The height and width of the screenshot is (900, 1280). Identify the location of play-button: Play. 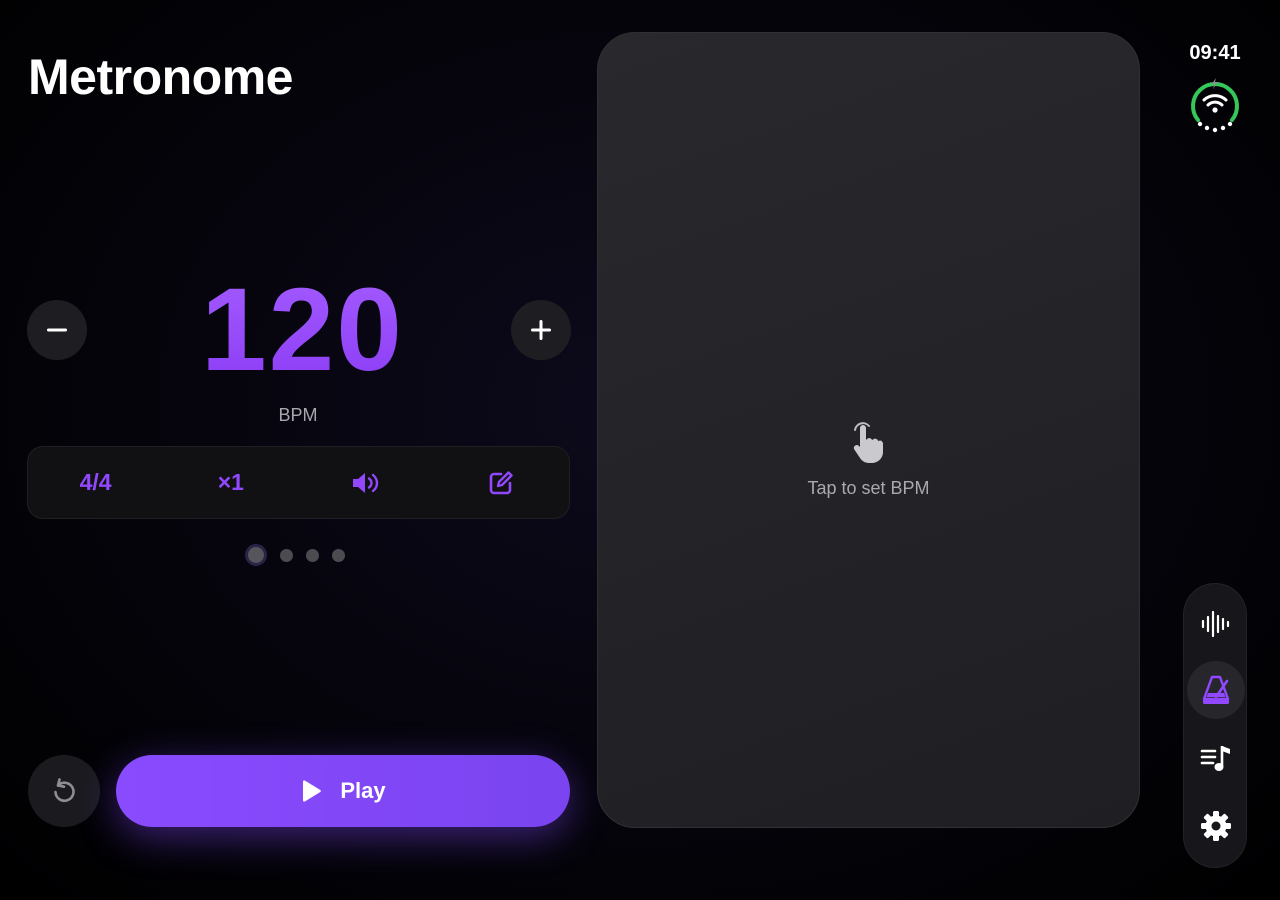
(343, 791).